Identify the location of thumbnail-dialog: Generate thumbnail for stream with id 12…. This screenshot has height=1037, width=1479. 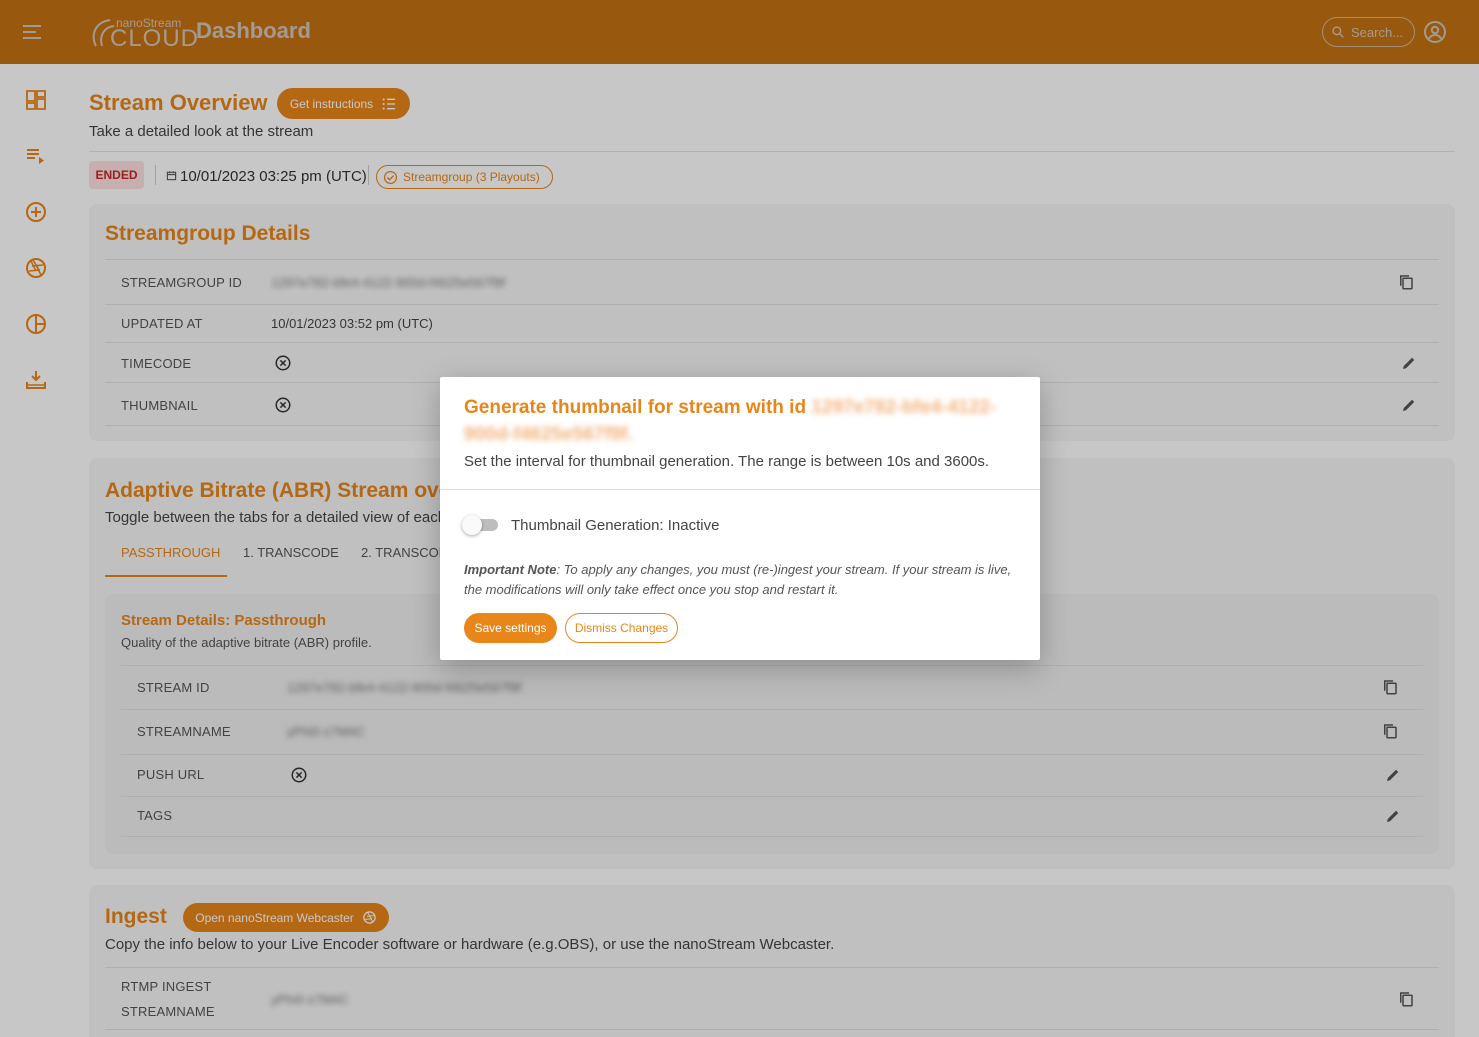
(740, 518).